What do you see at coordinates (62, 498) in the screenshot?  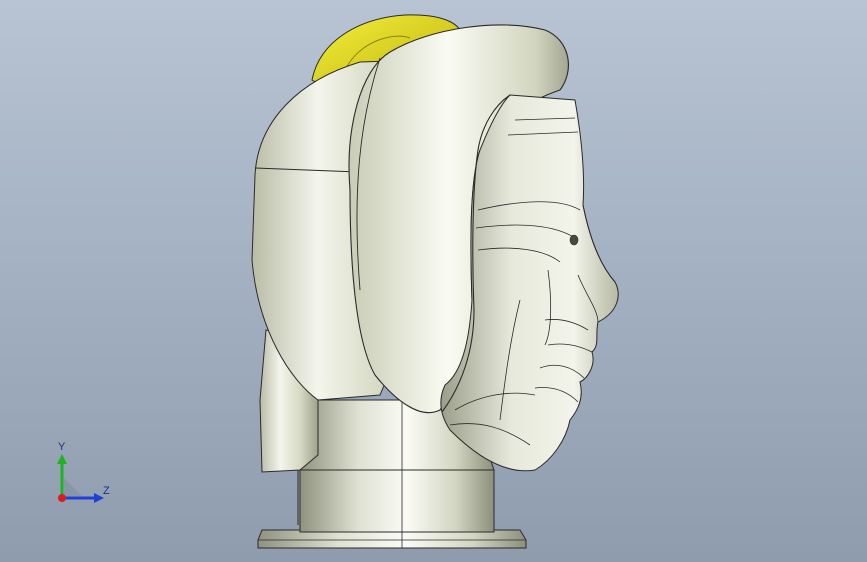 I see `x-axis-dot` at bounding box center [62, 498].